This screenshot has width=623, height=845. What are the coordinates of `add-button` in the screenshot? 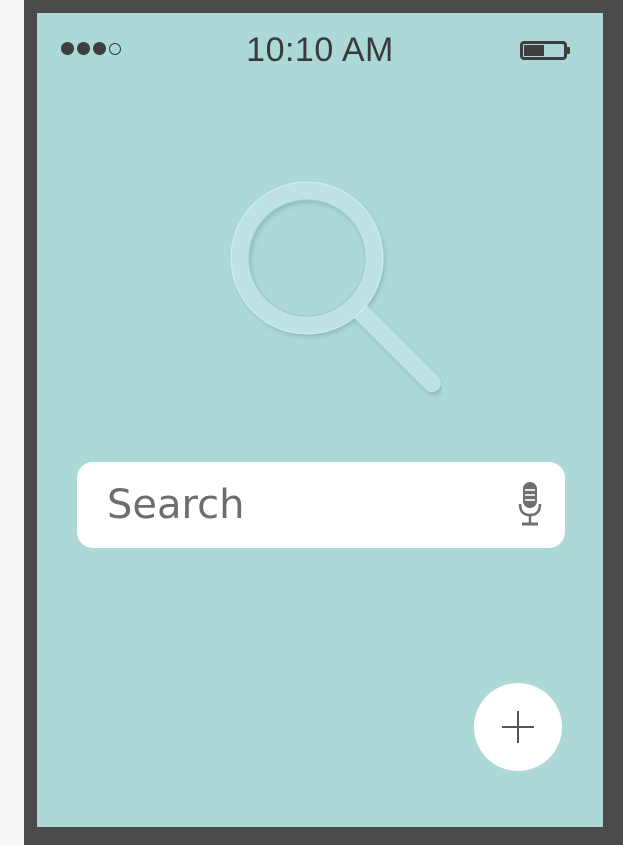 It's located at (518, 727).